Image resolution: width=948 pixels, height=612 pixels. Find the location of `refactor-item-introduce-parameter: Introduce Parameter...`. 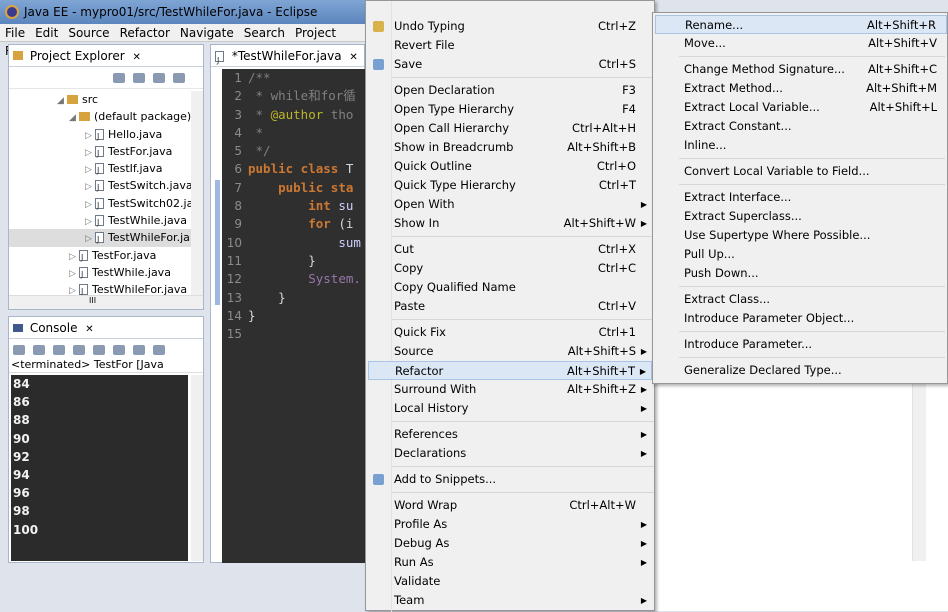

refactor-item-introduce-parameter: Introduce Parameter... is located at coordinates (801, 344).